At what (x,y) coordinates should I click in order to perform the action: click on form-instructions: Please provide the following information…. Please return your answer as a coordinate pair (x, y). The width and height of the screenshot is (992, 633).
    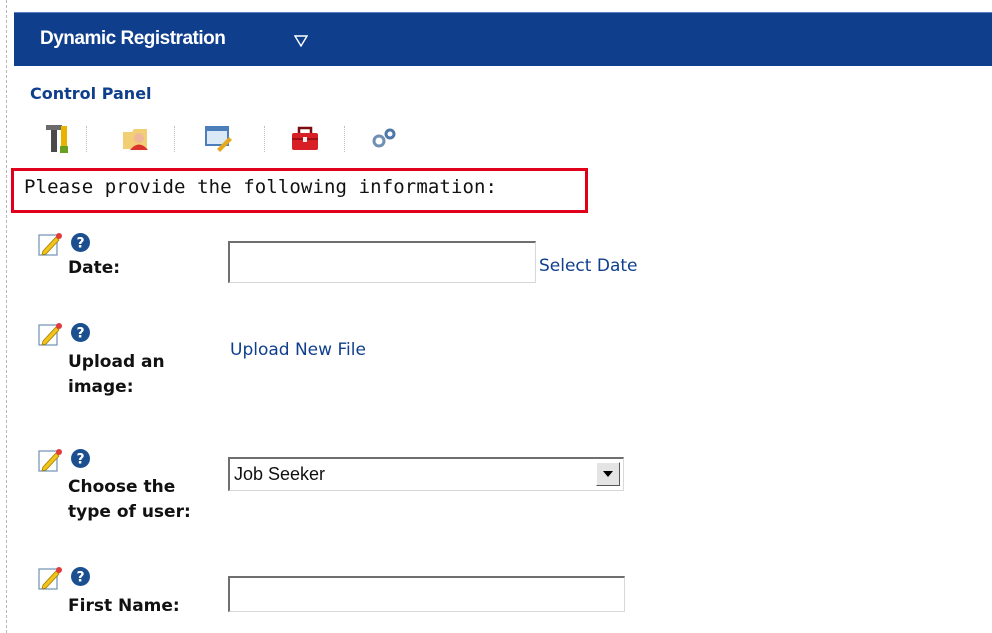
    Looking at the image, I should click on (261, 187).